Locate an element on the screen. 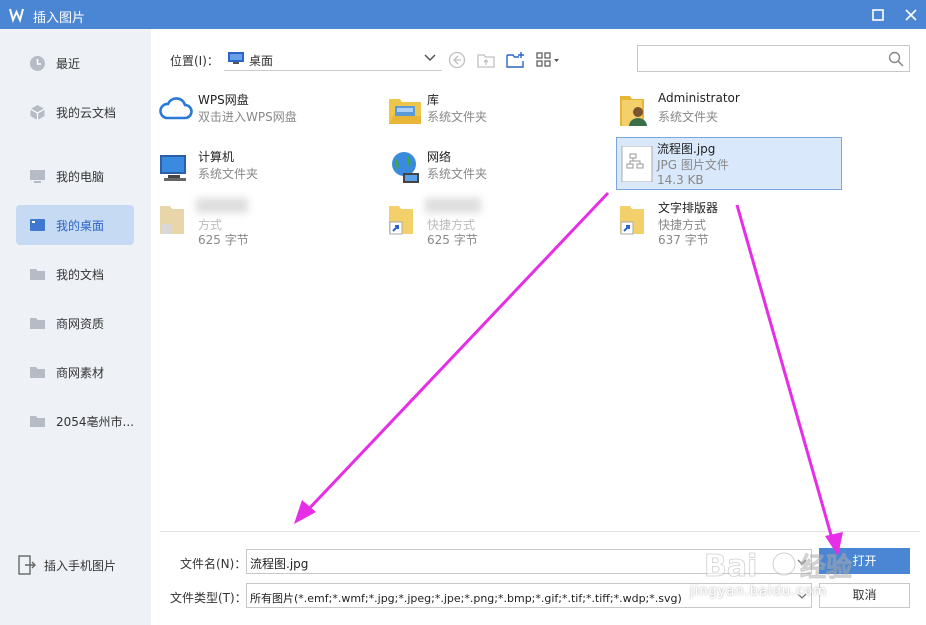 The width and height of the screenshot is (926, 625). location-label: 位置(I)： is located at coordinates (194, 61).